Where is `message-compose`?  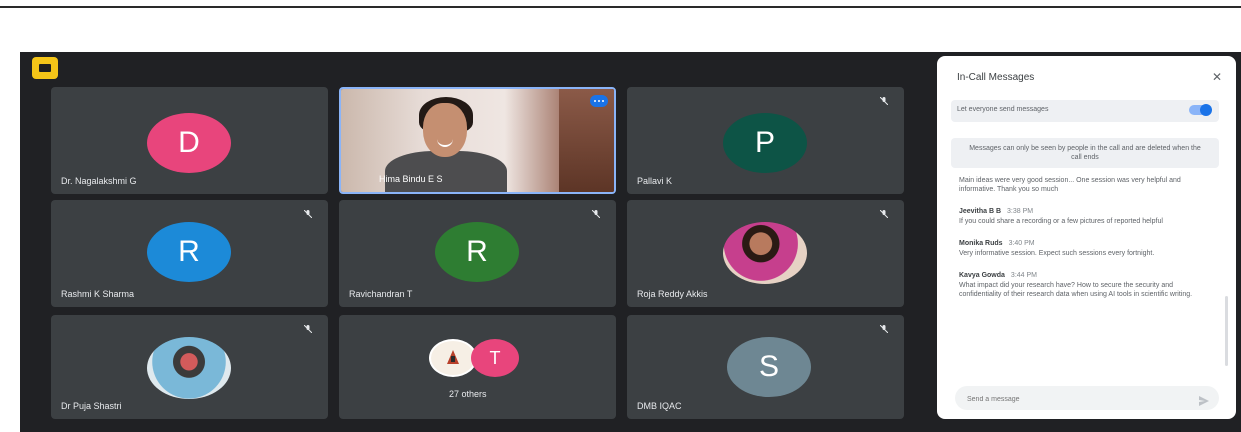
message-compose is located at coordinates (1087, 398).